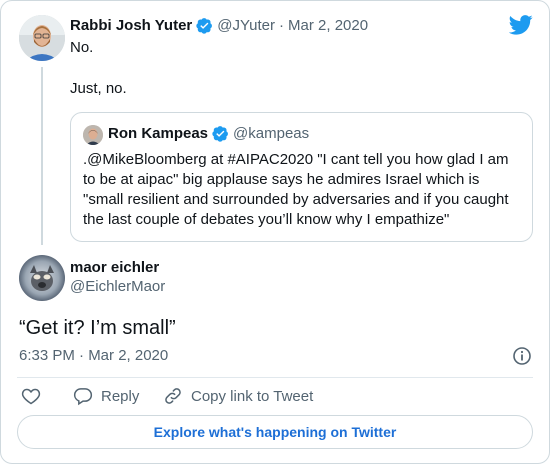 This screenshot has width=550, height=464. What do you see at coordinates (120, 396) in the screenshot?
I see `reply-label: Reply` at bounding box center [120, 396].